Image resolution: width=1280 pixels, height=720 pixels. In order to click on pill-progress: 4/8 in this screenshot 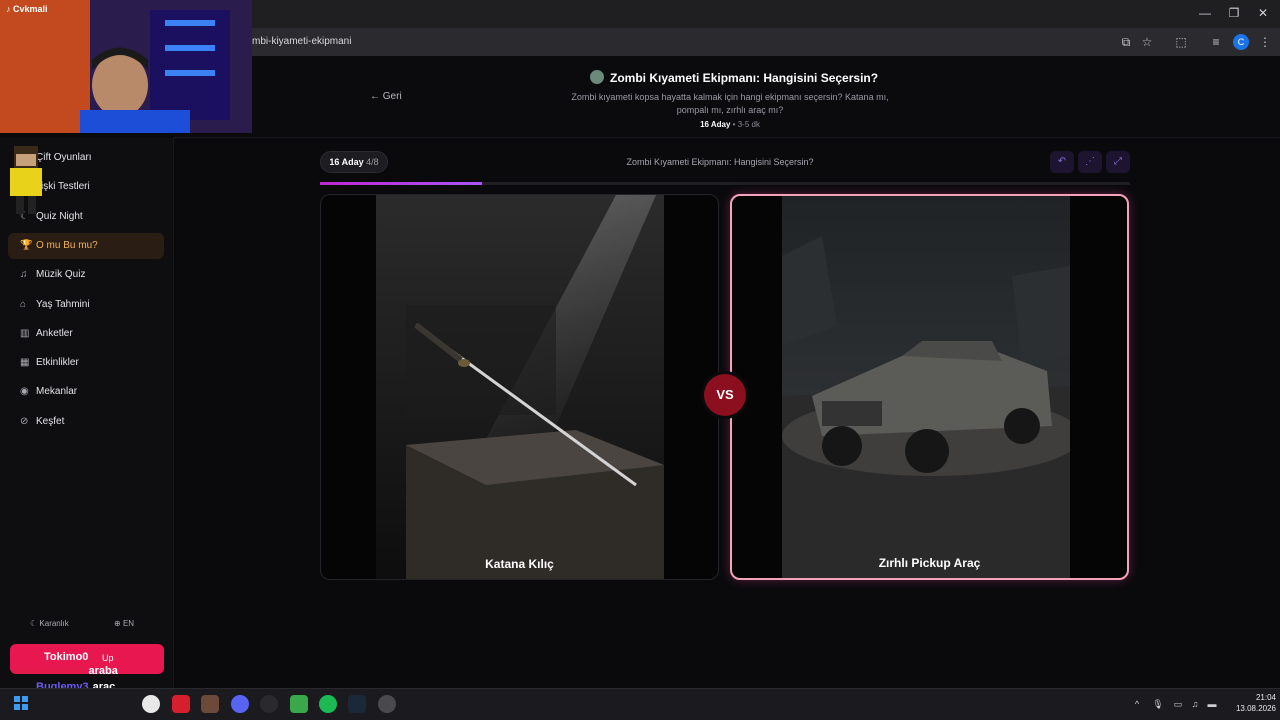, I will do `click(372, 162)`.